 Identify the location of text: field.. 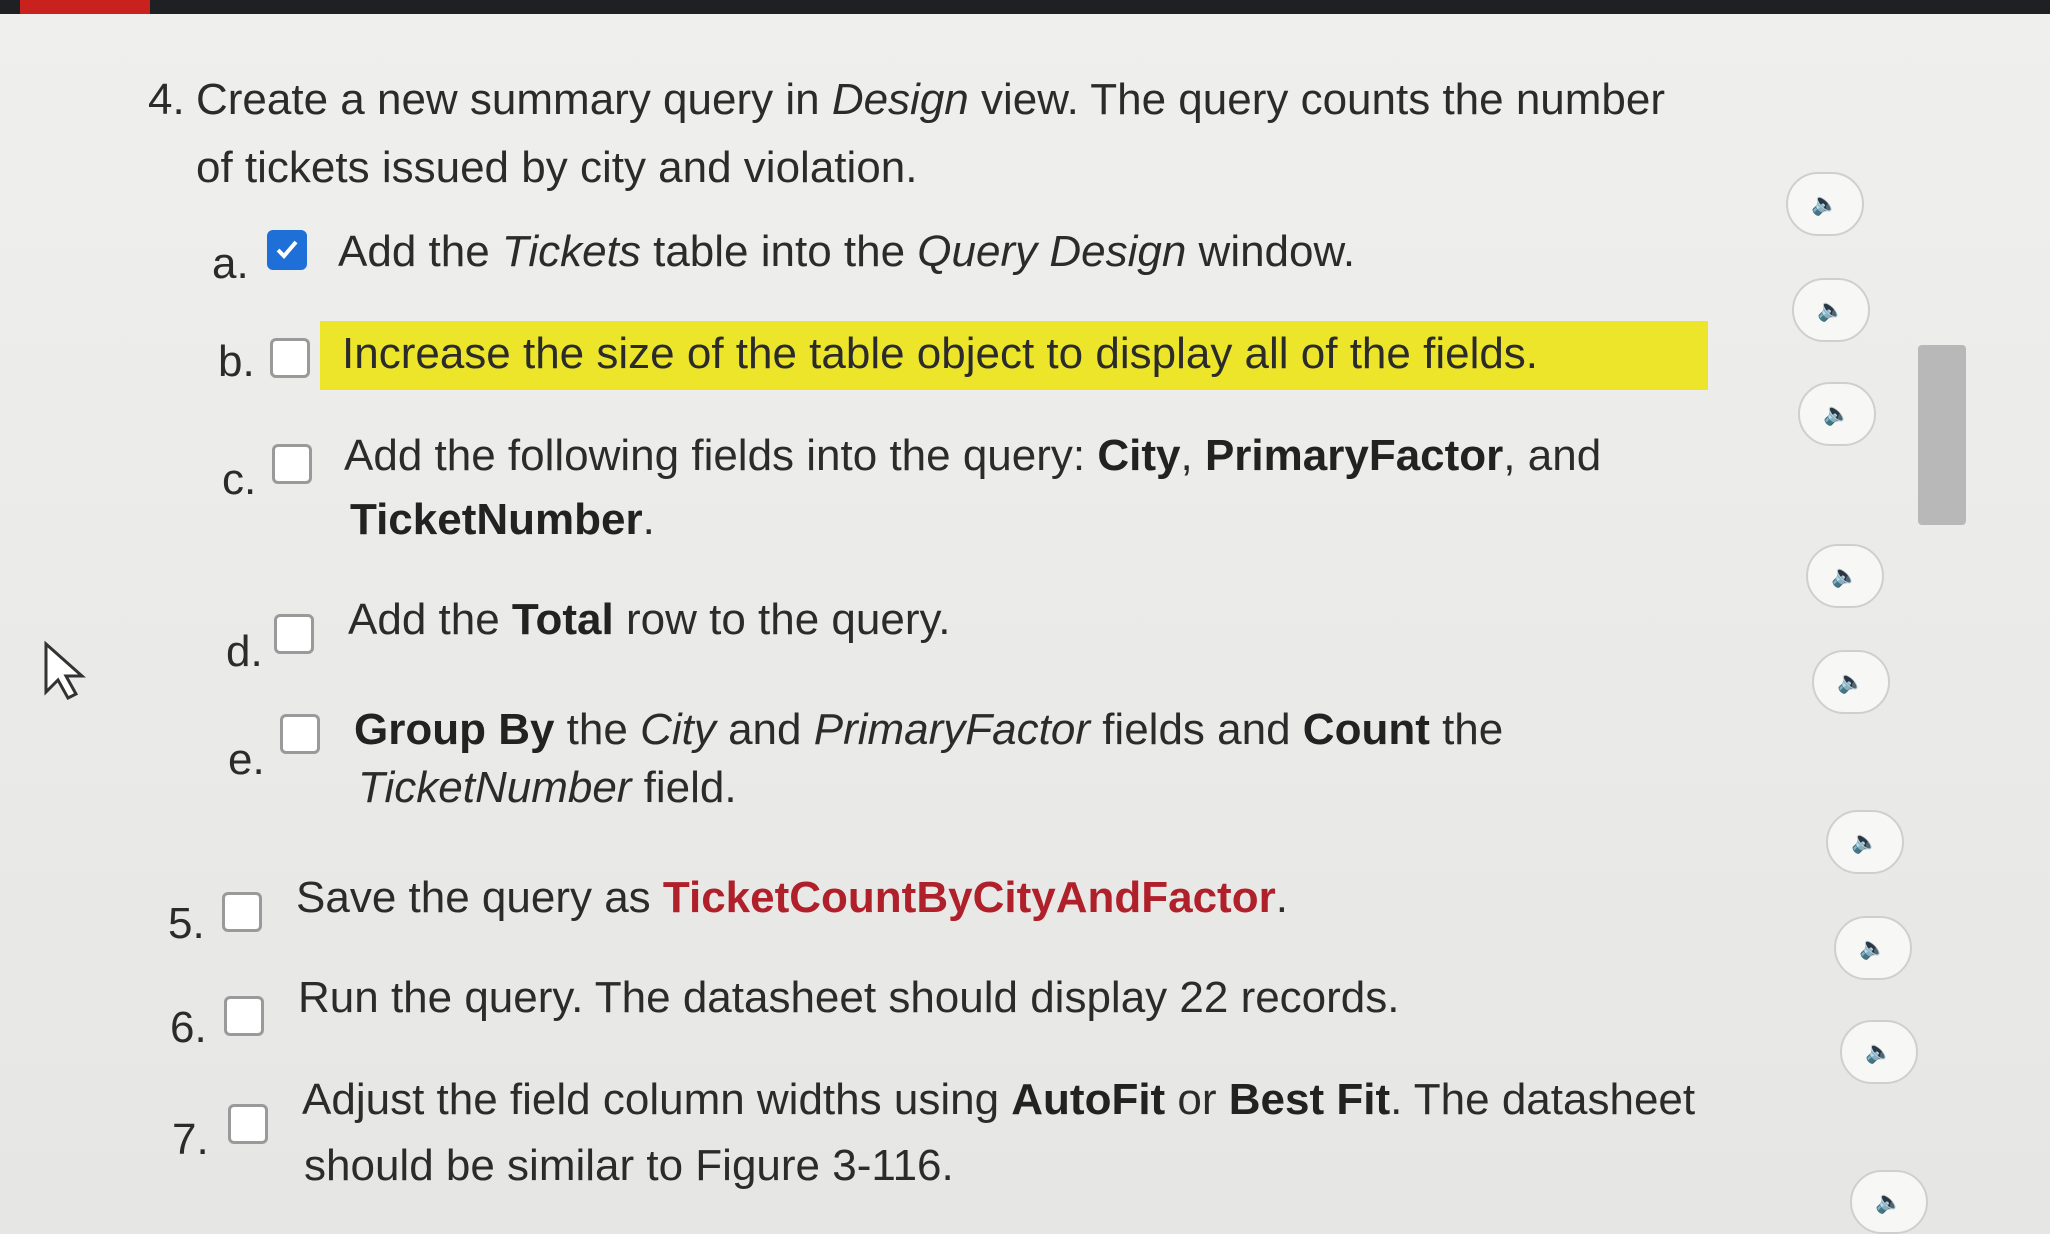
(684, 787).